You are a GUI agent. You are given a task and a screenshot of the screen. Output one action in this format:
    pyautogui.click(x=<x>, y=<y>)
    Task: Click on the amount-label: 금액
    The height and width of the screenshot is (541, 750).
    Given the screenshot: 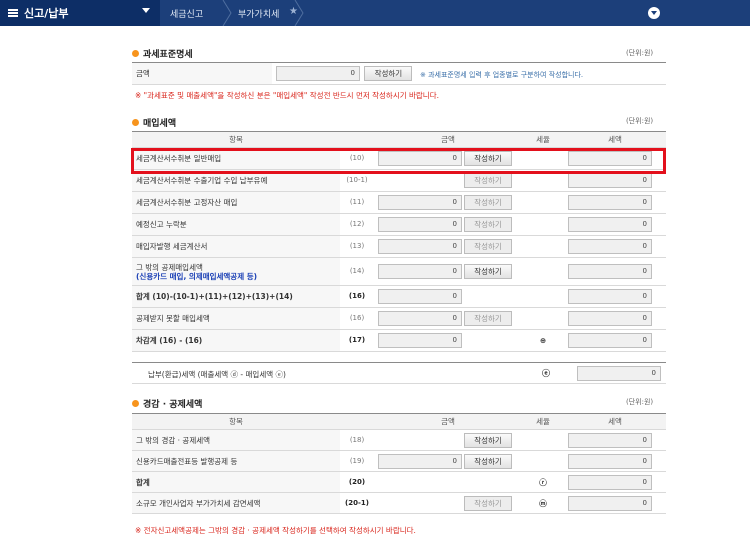 What is the action you would take?
    pyautogui.click(x=202, y=73)
    